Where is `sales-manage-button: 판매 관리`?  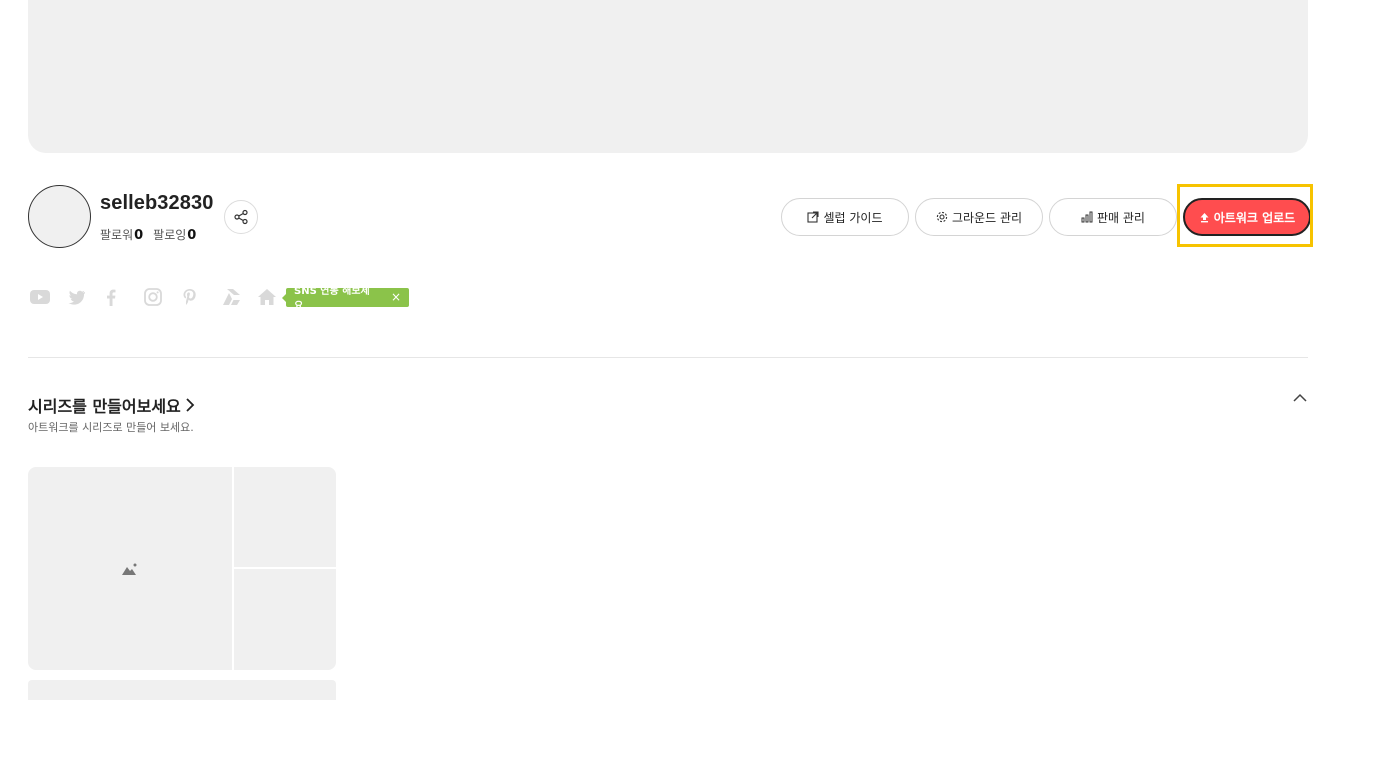 sales-manage-button: 판매 관리 is located at coordinates (1113, 217).